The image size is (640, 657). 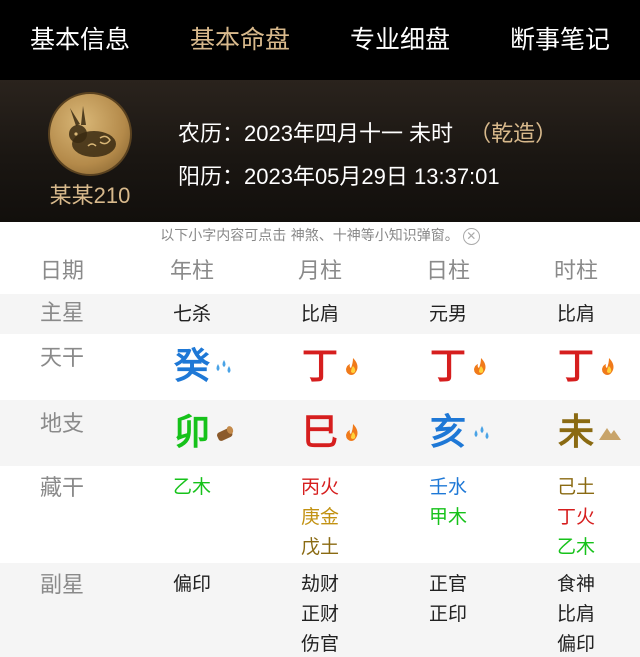 I want to click on earthly-branch-row: 地支 卯 巳 亥 未, so click(x=320, y=433).